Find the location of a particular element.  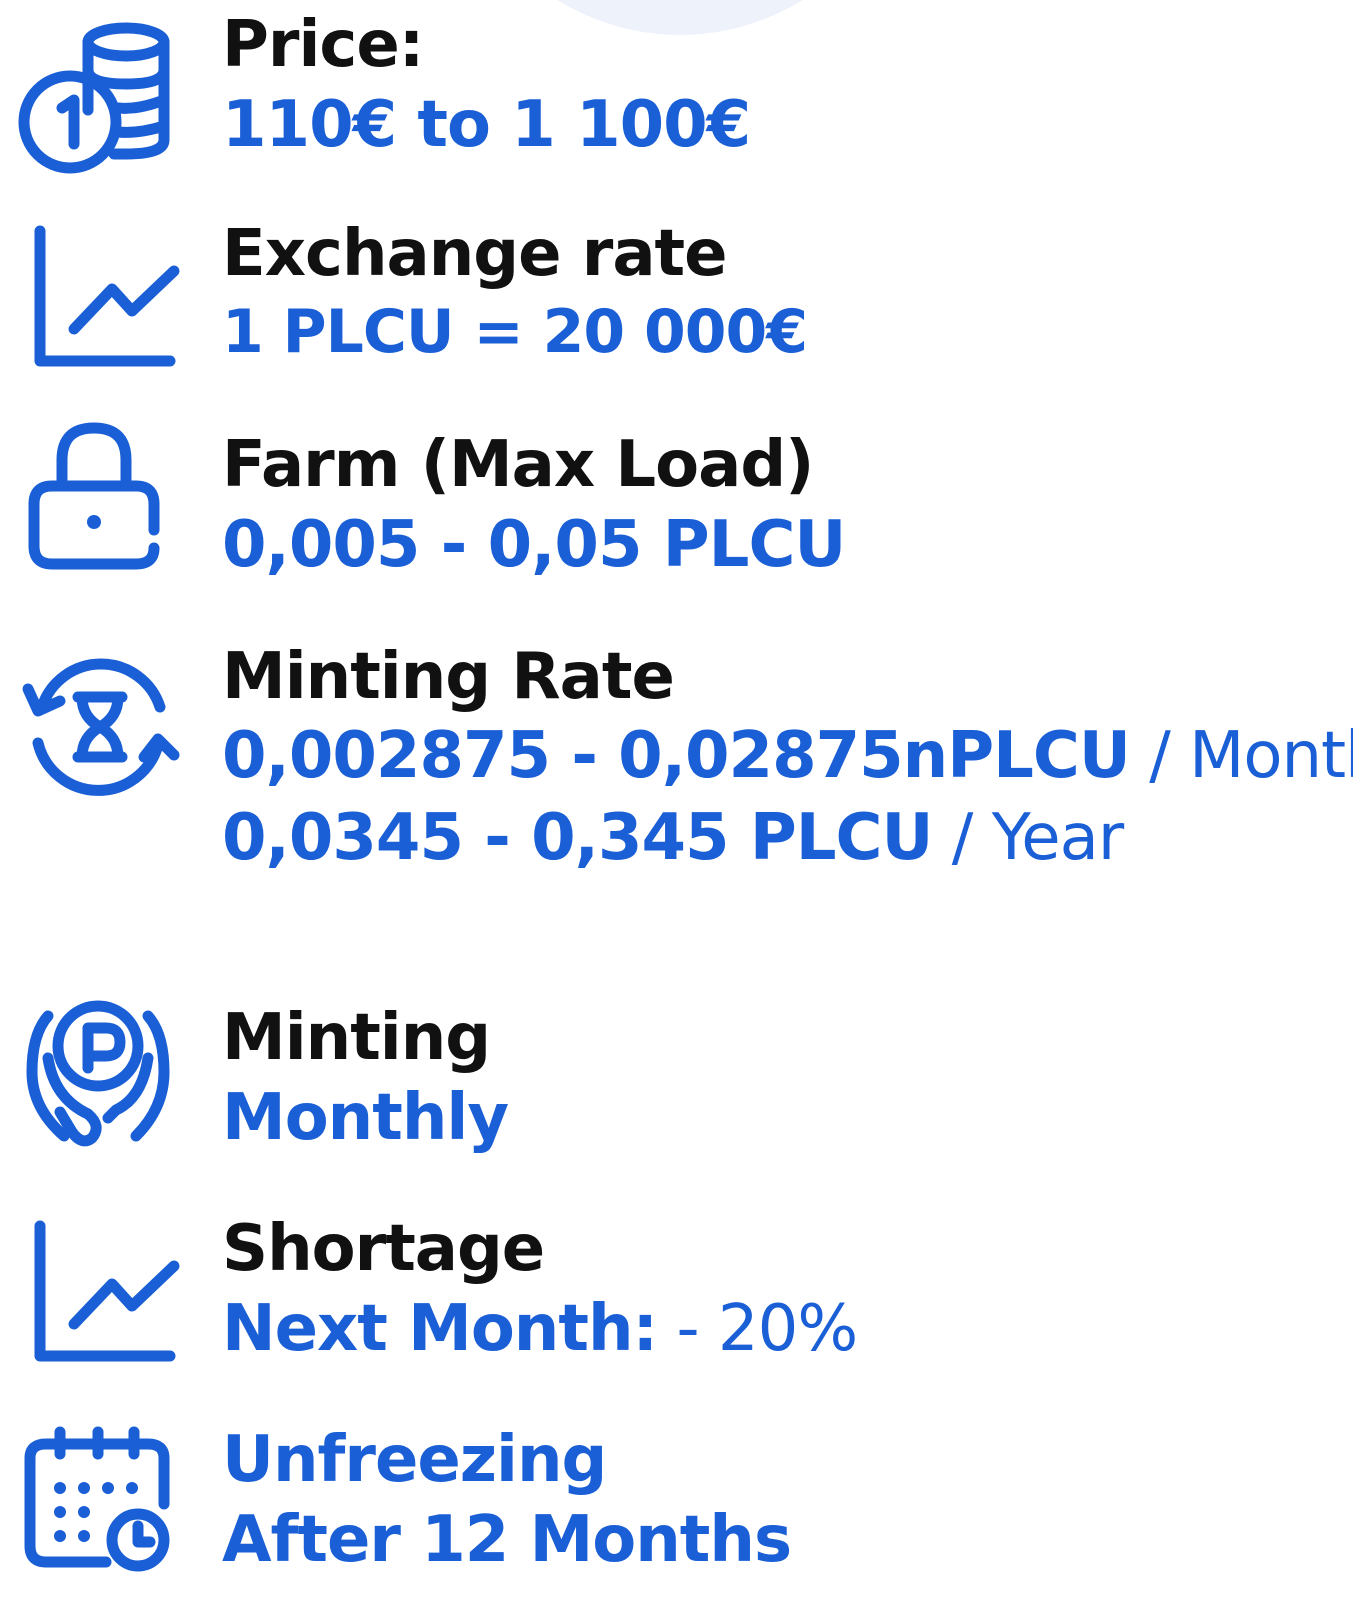

exchange-rate-label: Exchange rate is located at coordinates (474, 254).